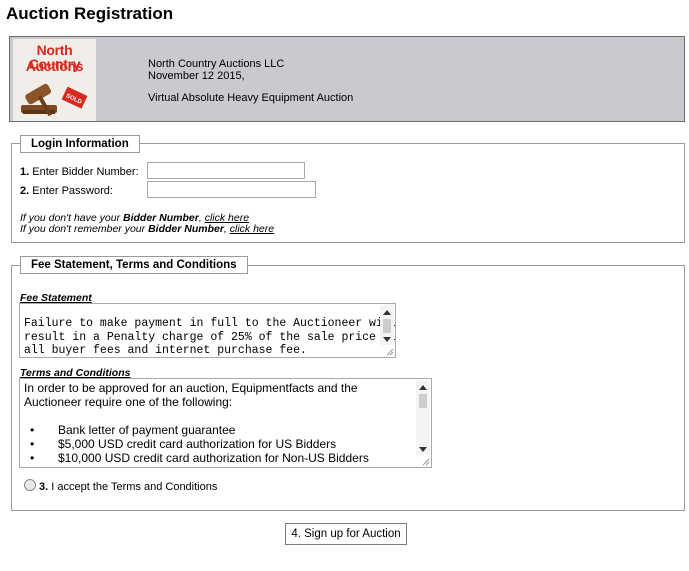 The width and height of the screenshot is (689, 571). What do you see at coordinates (54, 80) in the screenshot?
I see `company-logo: North Country Auctions SOLD` at bounding box center [54, 80].